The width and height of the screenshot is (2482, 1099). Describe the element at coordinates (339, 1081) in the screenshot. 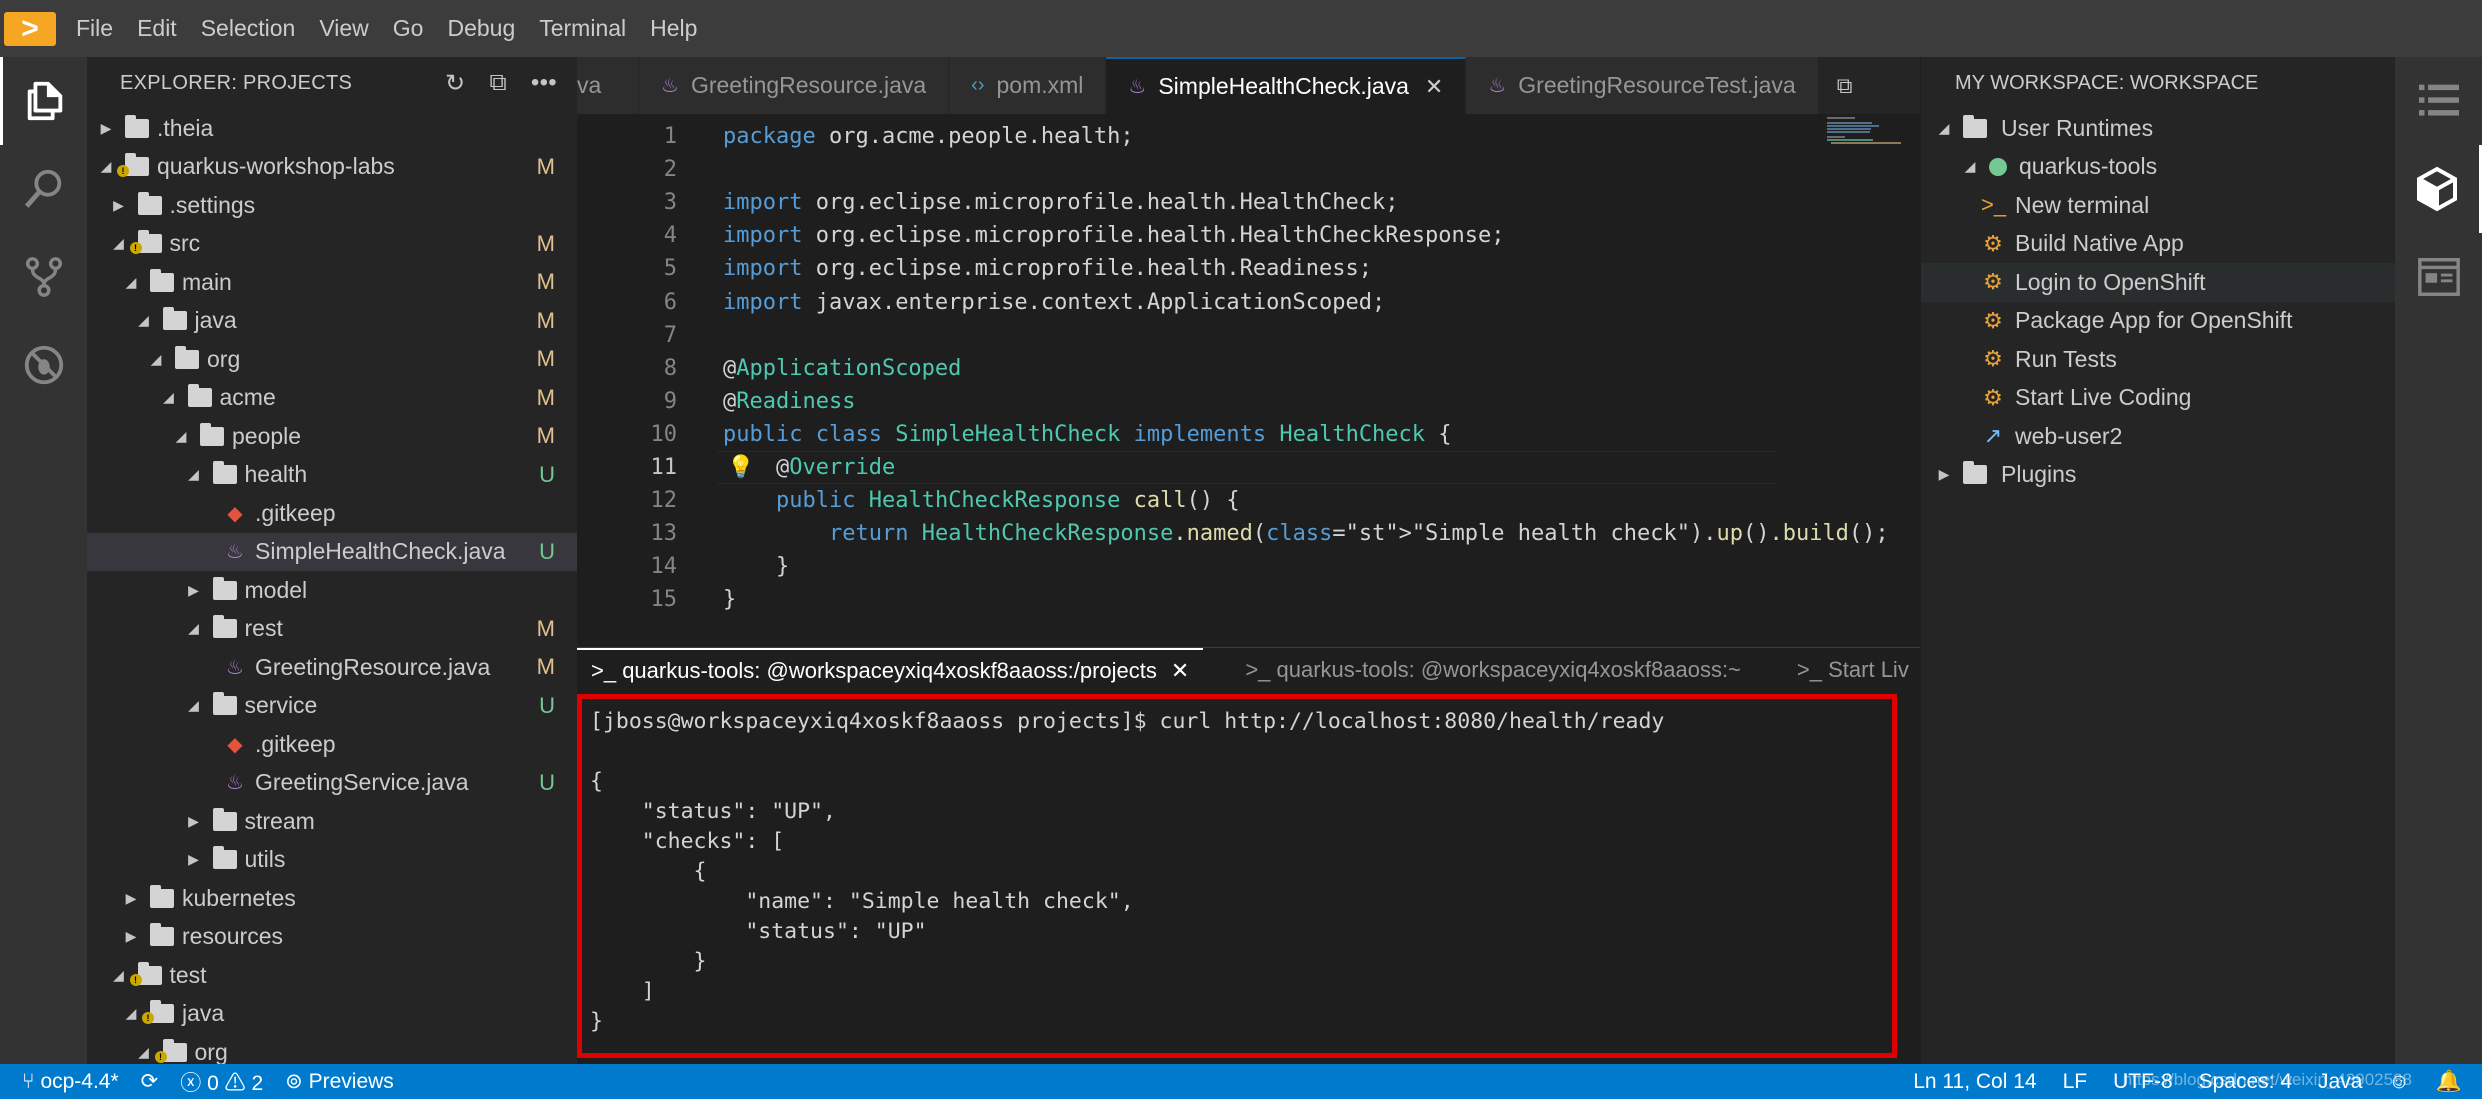

I see `previews-status: ⊚ Previews` at that location.